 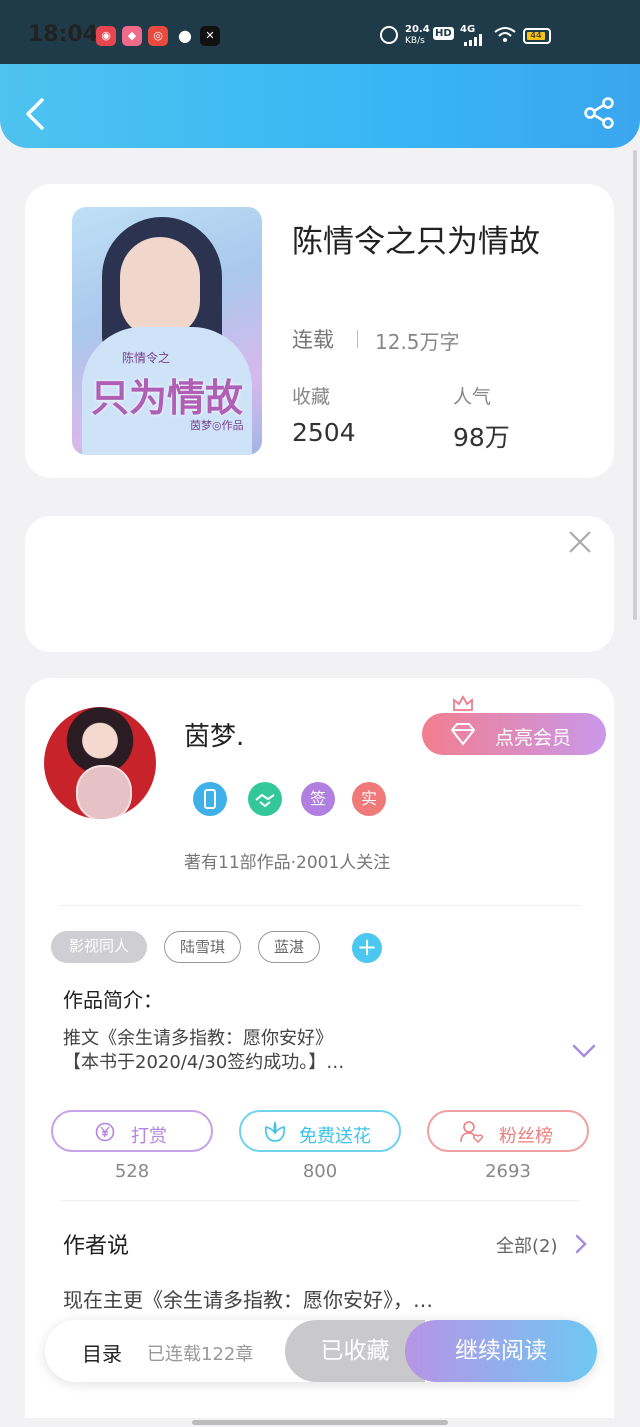 I want to click on add-tag-button: +, so click(x=367, y=948).